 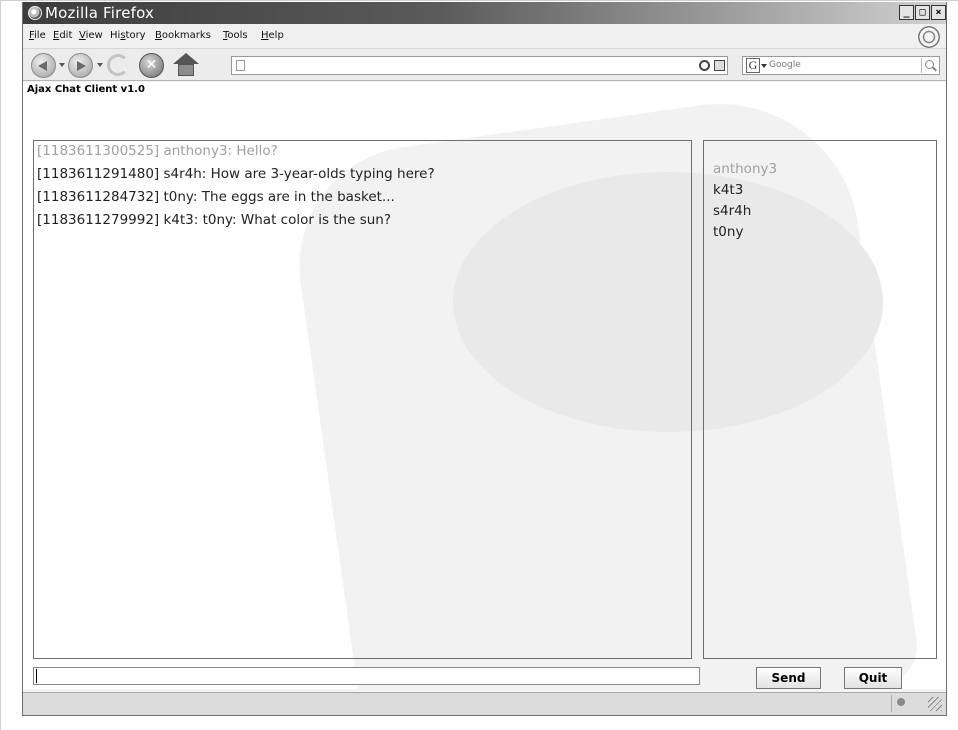 I want to click on quit-button: Quit, so click(x=873, y=678).